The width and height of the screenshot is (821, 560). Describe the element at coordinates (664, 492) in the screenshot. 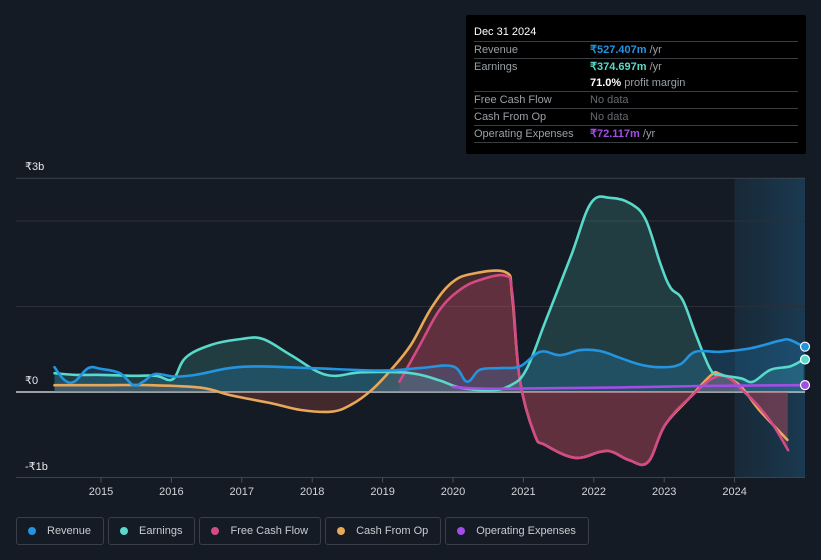

I see `x-tick-label: 2023` at that location.